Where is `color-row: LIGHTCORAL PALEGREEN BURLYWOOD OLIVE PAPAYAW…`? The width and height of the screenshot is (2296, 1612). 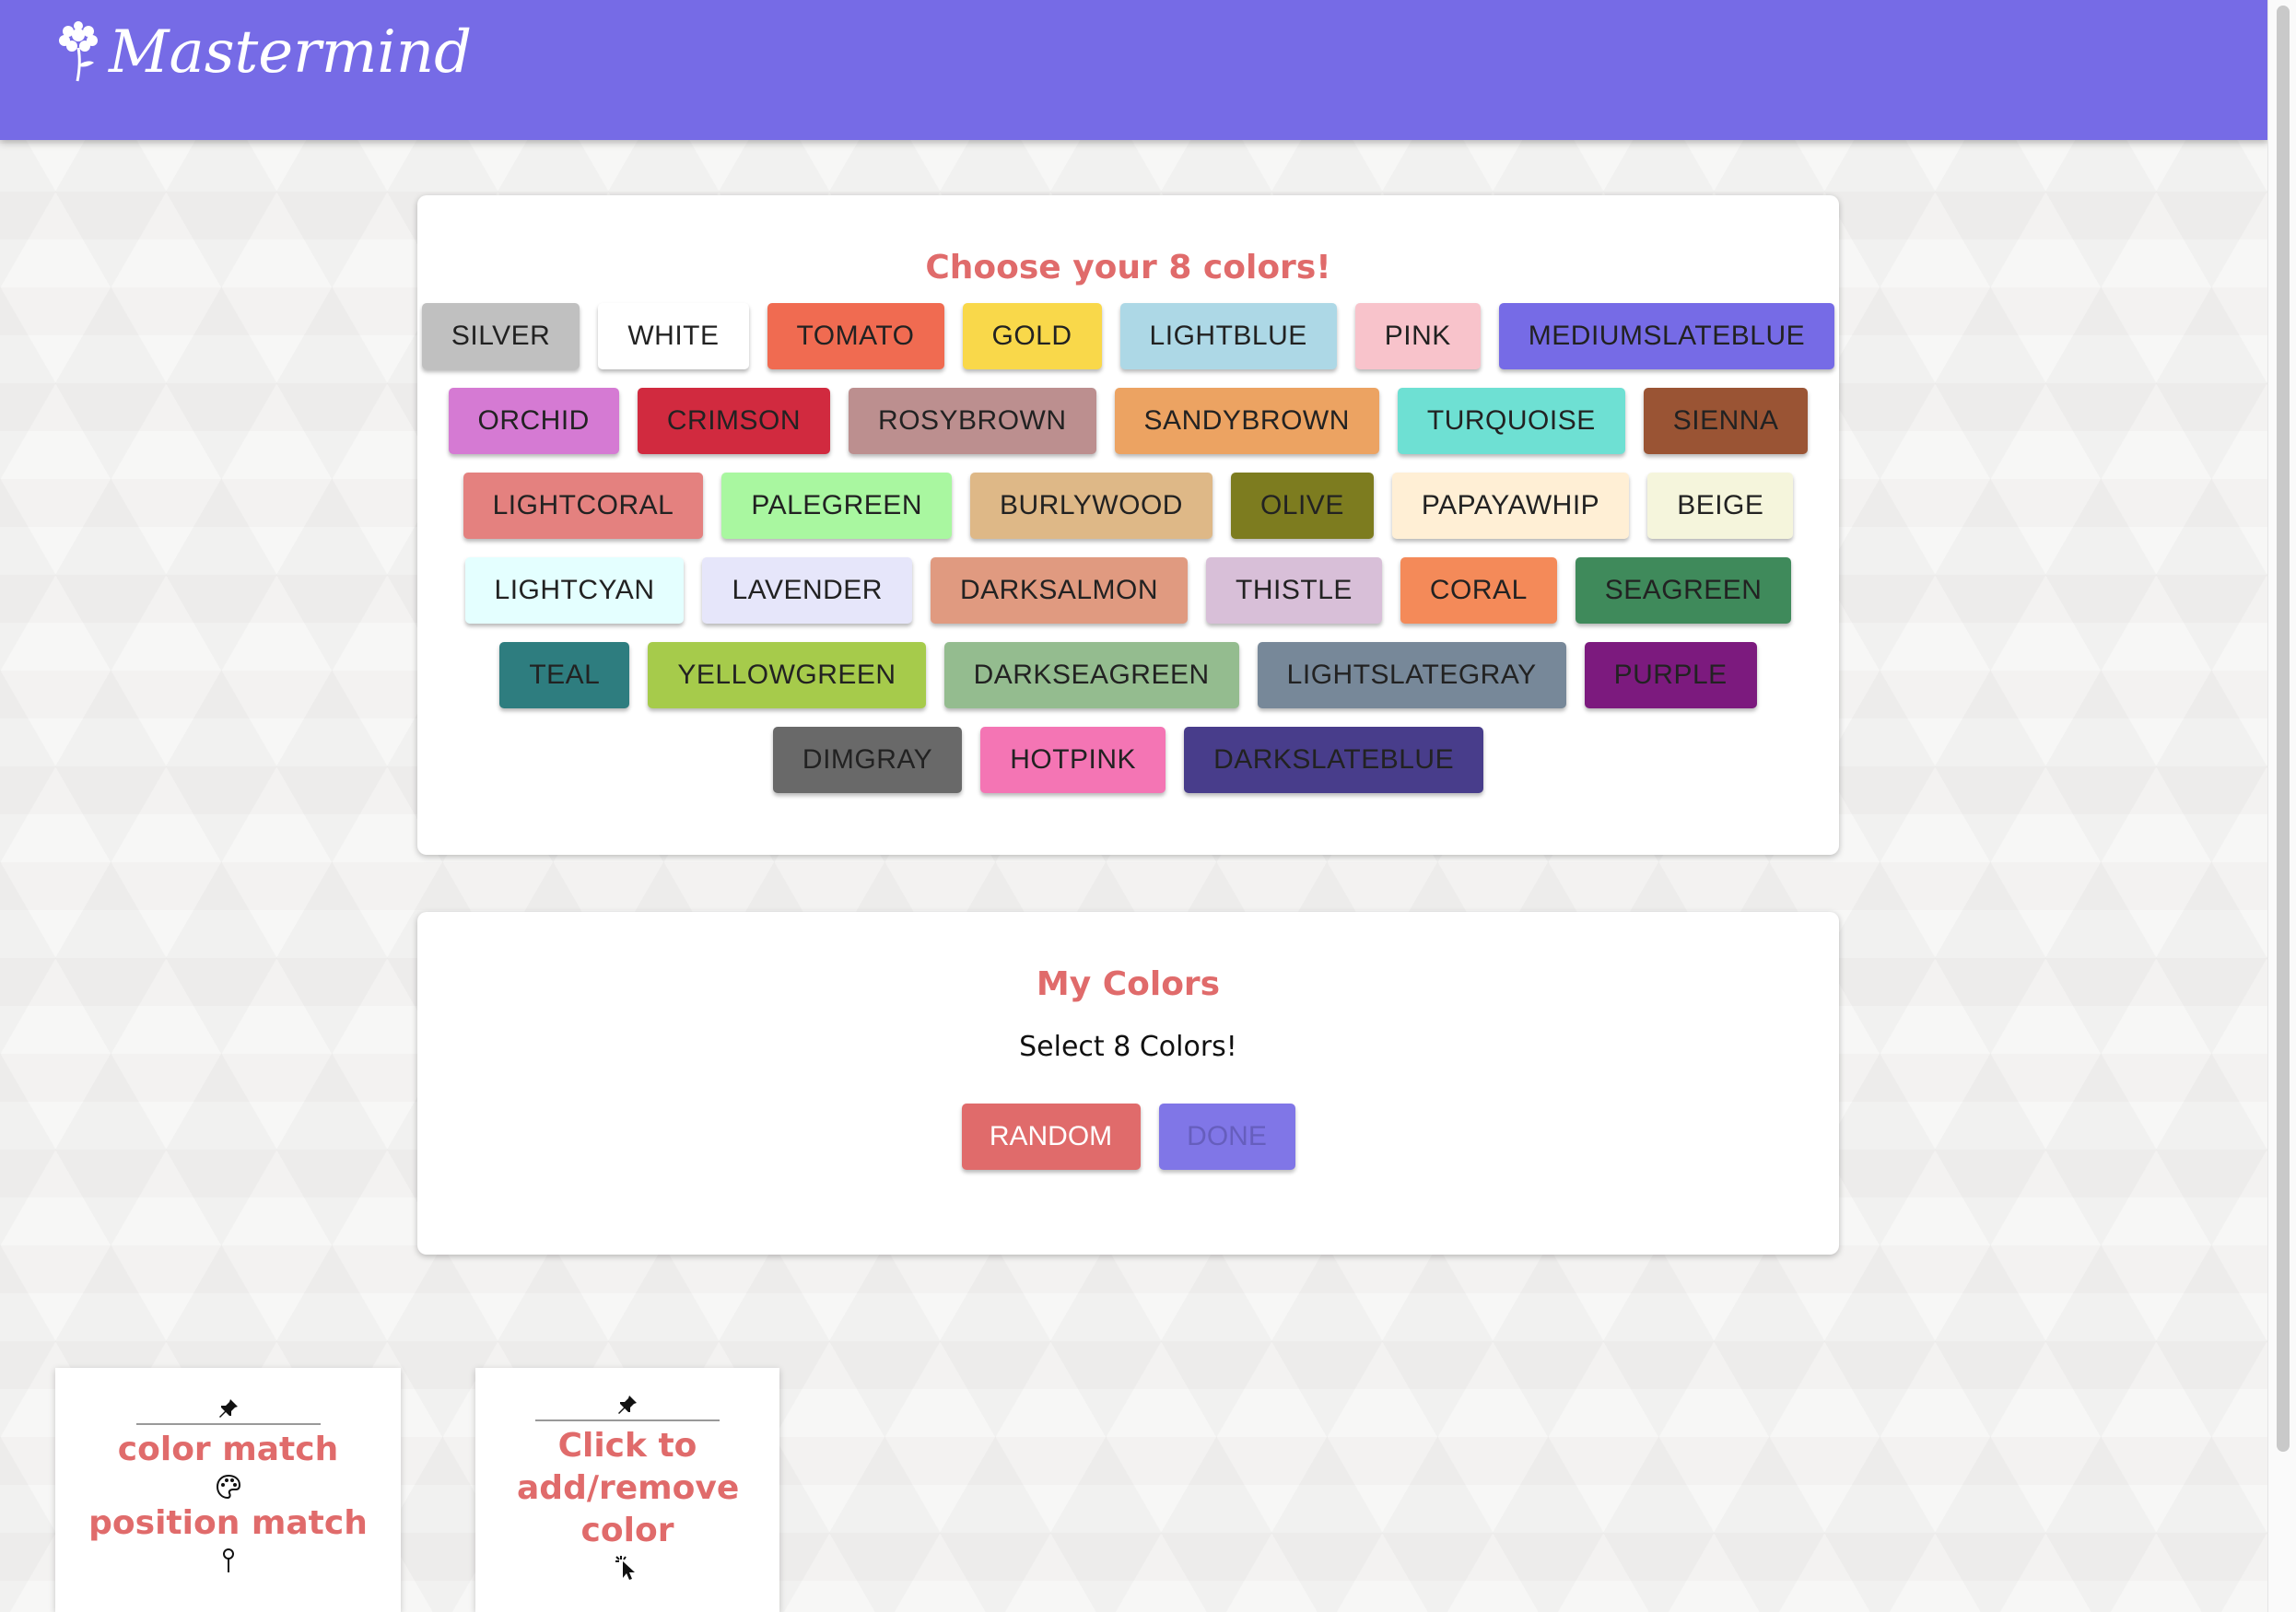
color-row: LIGHTCORAL PALEGREEN BURLYWOOD OLIVE PAPAYAW… is located at coordinates (1129, 506).